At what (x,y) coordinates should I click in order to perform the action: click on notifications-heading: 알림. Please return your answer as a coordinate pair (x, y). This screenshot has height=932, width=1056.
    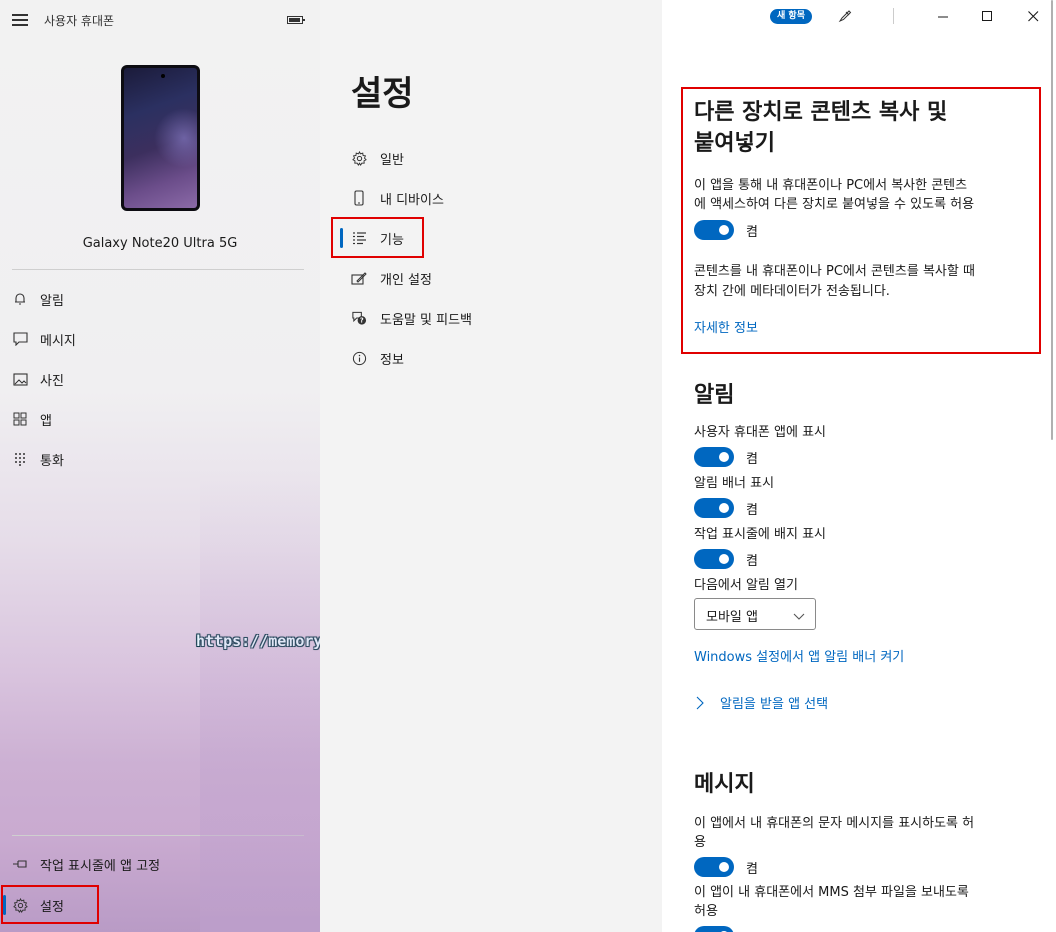
    Looking at the image, I should click on (714, 395).